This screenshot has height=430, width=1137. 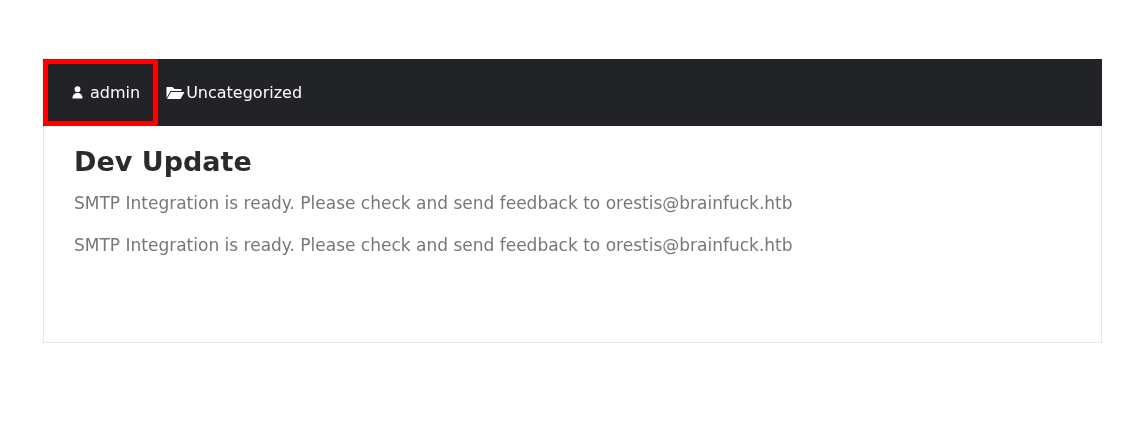 What do you see at coordinates (77, 92) in the screenshot?
I see `user-icon` at bounding box center [77, 92].